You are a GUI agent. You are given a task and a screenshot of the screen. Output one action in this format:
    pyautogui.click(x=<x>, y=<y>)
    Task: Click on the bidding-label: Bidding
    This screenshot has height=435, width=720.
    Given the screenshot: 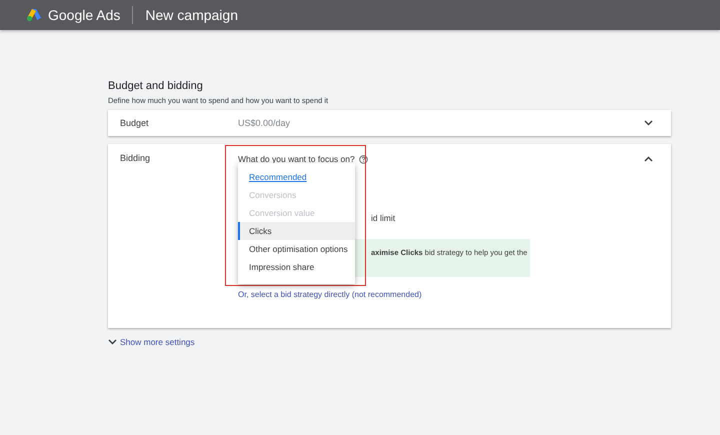 What is the action you would take?
    pyautogui.click(x=136, y=159)
    